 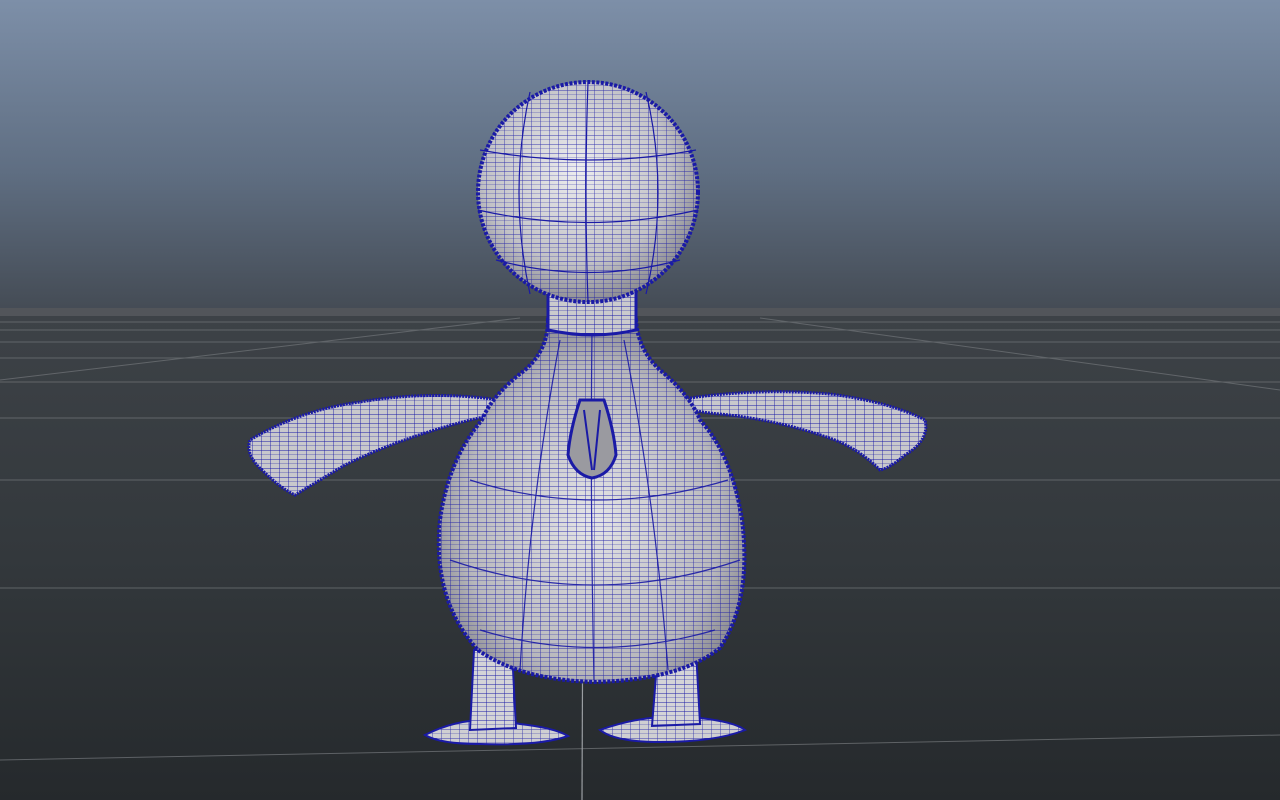 I want to click on head, so click(x=588, y=192).